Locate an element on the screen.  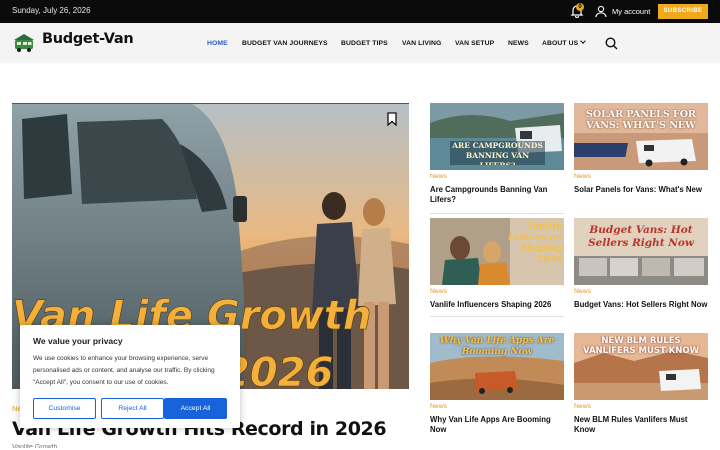
nav-news: NEWS is located at coordinates (518, 43).